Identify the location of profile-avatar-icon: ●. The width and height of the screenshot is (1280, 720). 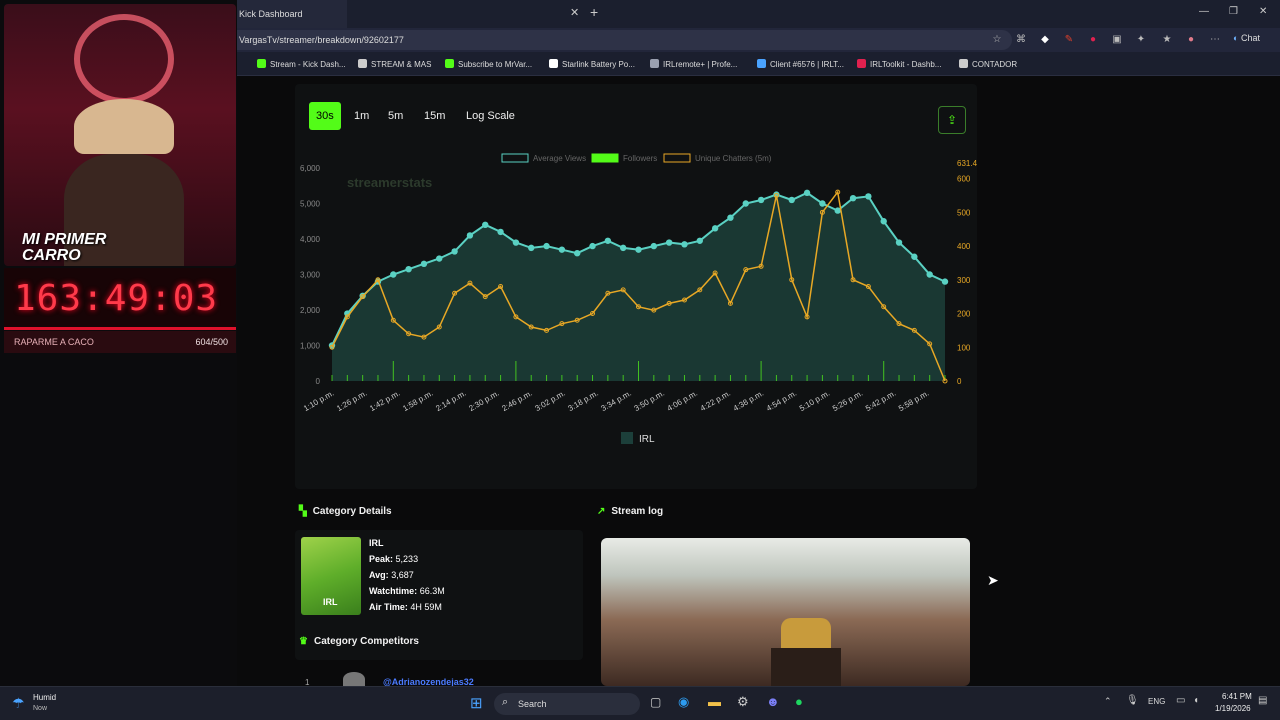
(1191, 40).